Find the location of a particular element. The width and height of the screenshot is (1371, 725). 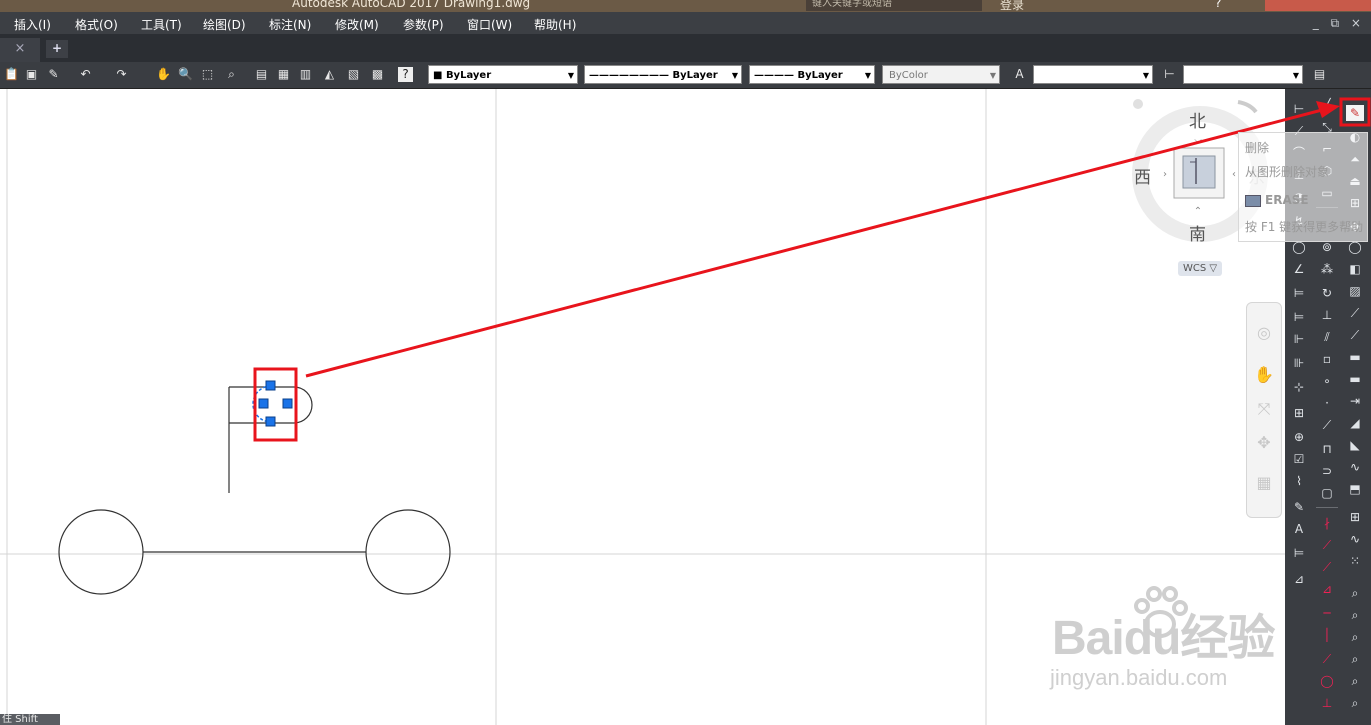

tooltip-description: 从图形删除对象 is located at coordinates (1287, 172).